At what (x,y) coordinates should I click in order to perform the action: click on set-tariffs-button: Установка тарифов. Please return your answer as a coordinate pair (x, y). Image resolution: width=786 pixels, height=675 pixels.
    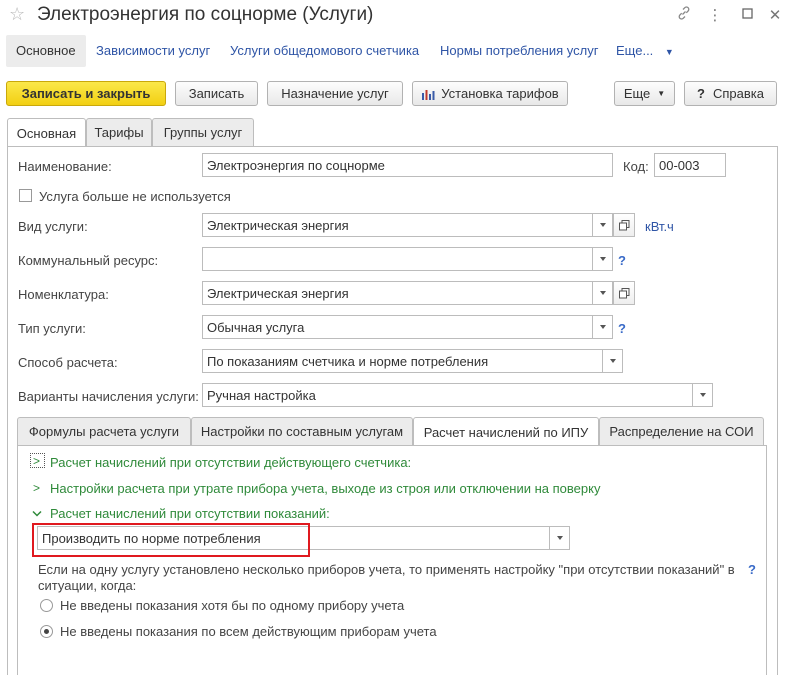
    Looking at the image, I should click on (490, 93).